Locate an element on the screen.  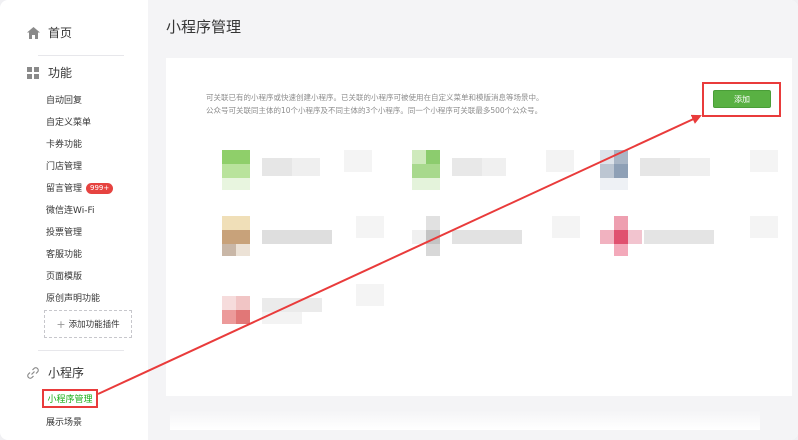
sidebar-item-label: 首页 is located at coordinates (60, 33).